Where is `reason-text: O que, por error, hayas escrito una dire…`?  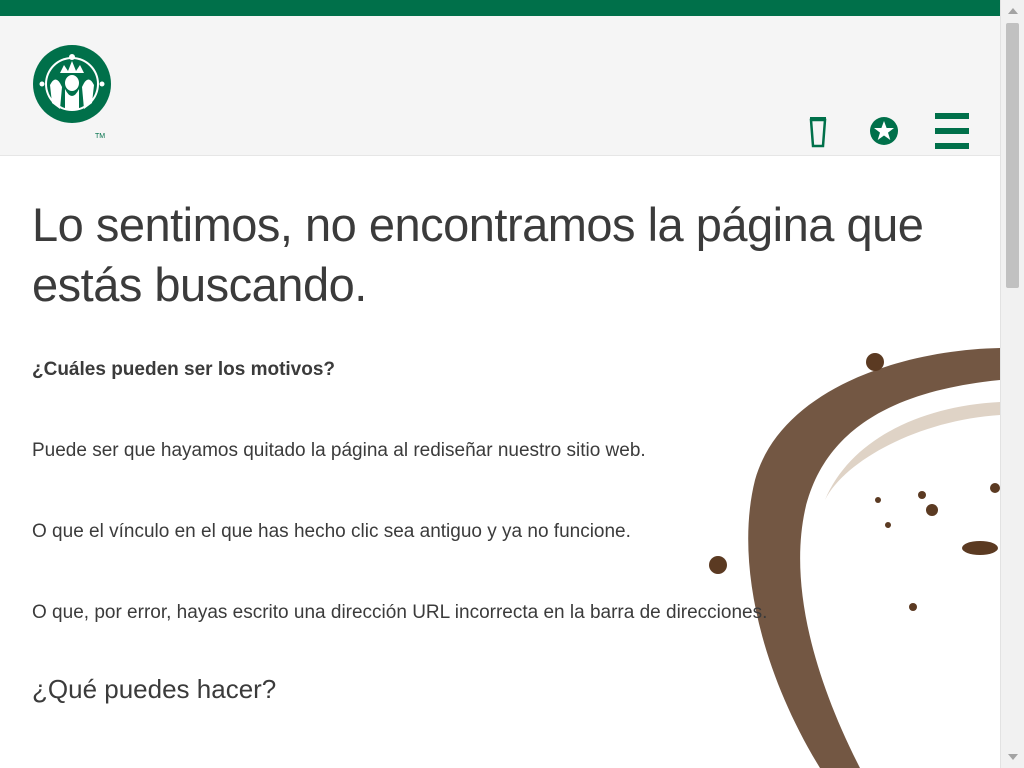
reason-text: O que, por error, hayas escrito una dire… is located at coordinates (400, 612).